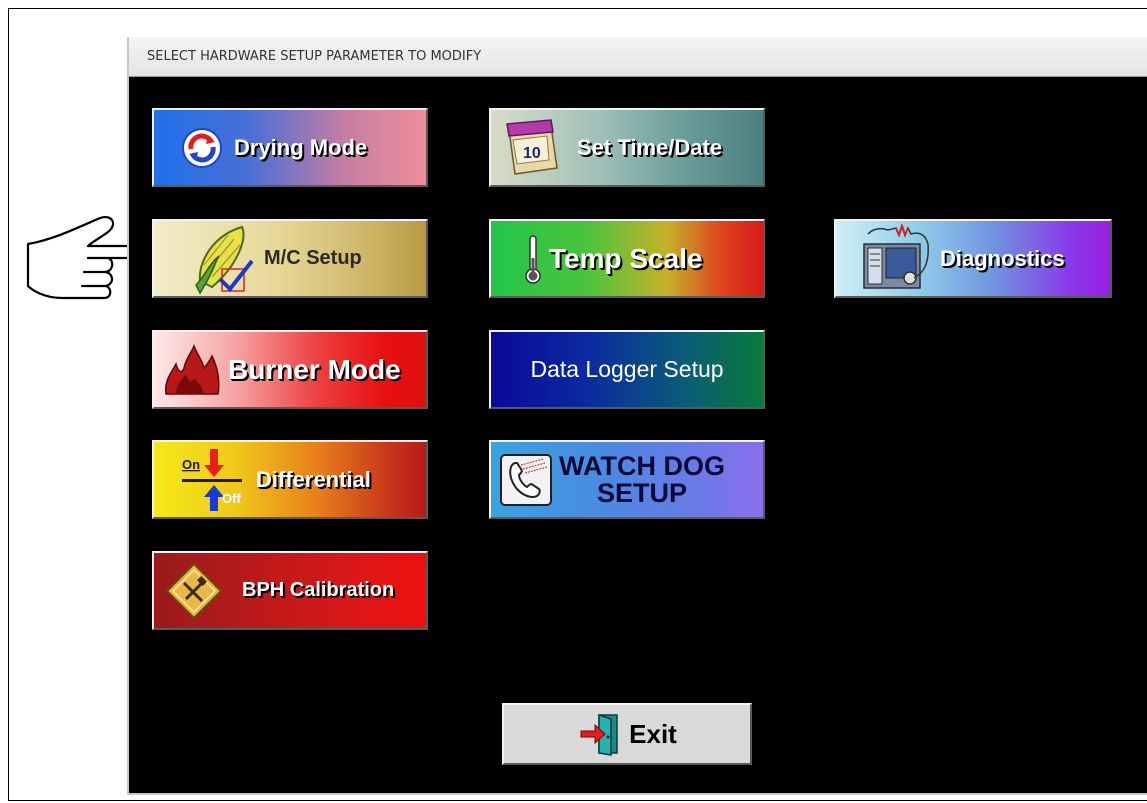 This screenshot has width=1147, height=803. What do you see at coordinates (313, 258) in the screenshot?
I see `mc-setup-label: M/C Setup` at bounding box center [313, 258].